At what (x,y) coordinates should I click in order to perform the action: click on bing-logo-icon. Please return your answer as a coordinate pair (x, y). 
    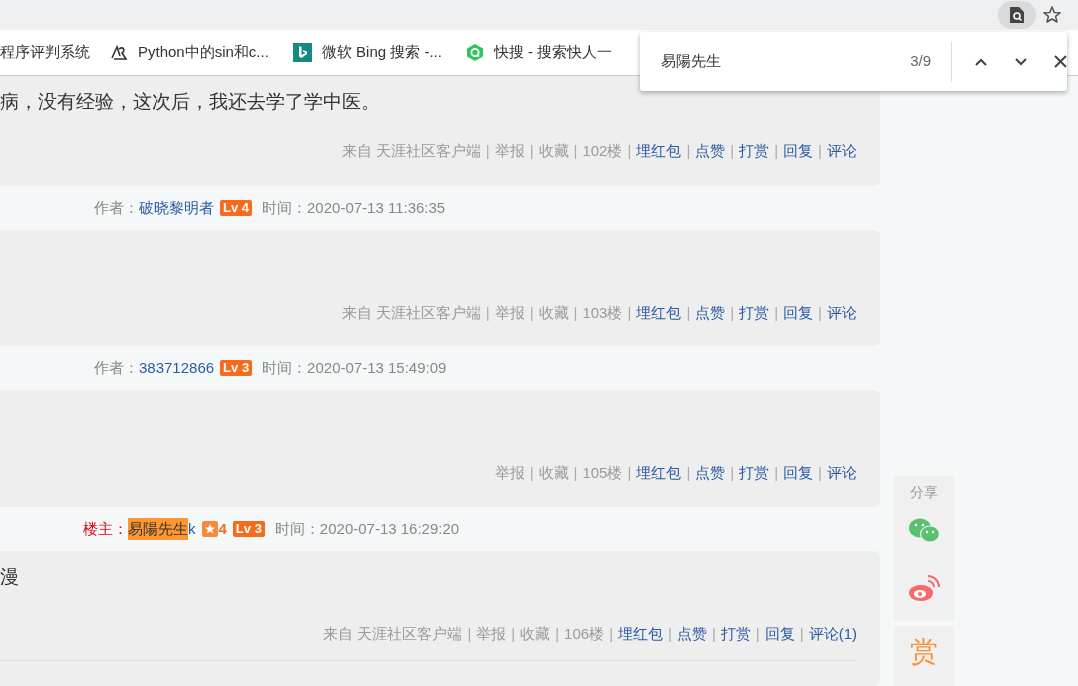
    Looking at the image, I should click on (302, 52).